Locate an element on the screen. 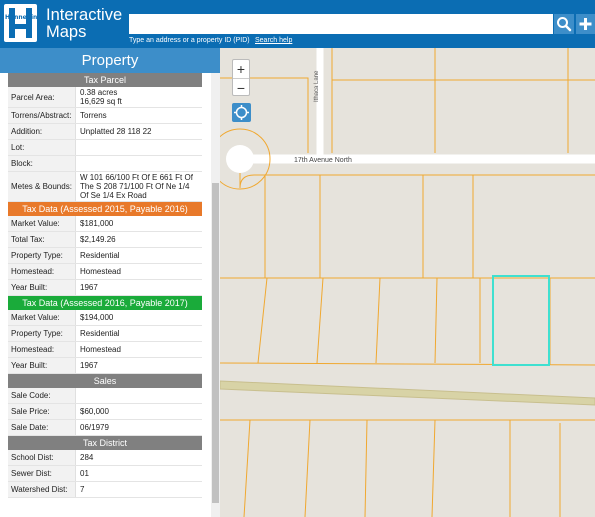 The width and height of the screenshot is (595, 517). table-row: Lot: is located at coordinates (105, 148).